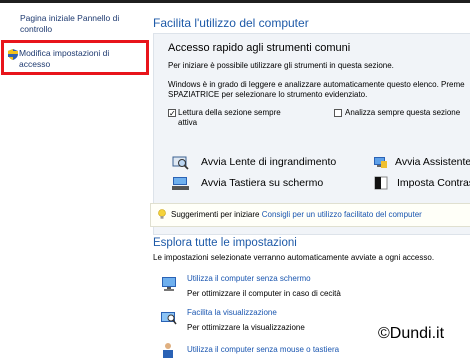 This screenshot has width=470, height=358. What do you see at coordinates (168, 350) in the screenshot?
I see `person-icon` at bounding box center [168, 350].